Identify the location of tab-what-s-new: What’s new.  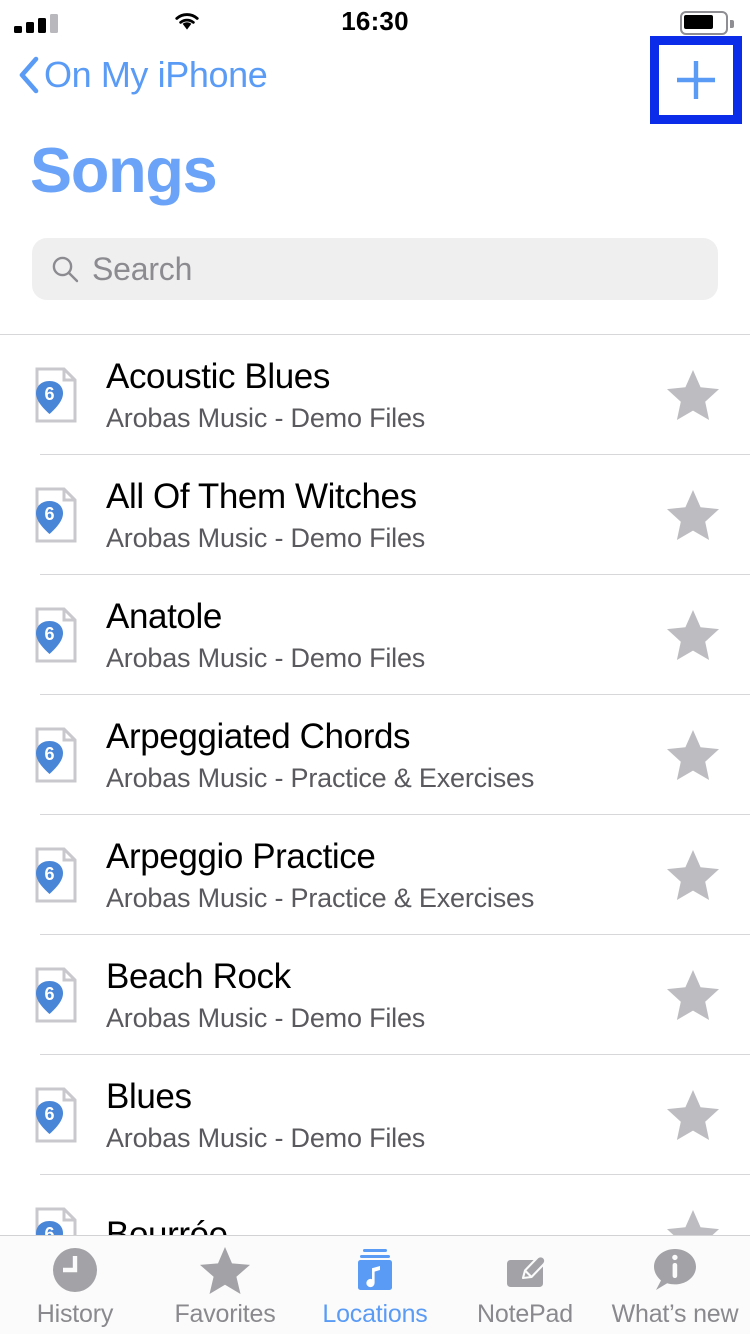
(675, 1287).